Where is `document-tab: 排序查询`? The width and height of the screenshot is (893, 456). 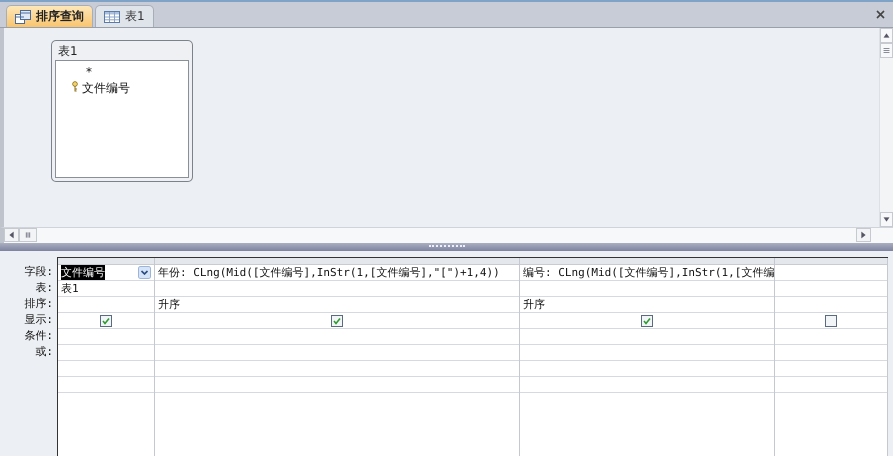
document-tab: 排序查询 is located at coordinates (49, 16).